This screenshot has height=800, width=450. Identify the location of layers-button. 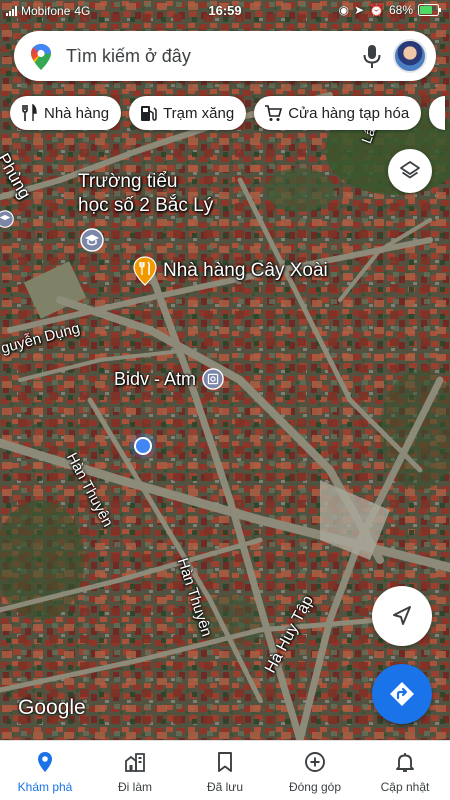
(410, 171).